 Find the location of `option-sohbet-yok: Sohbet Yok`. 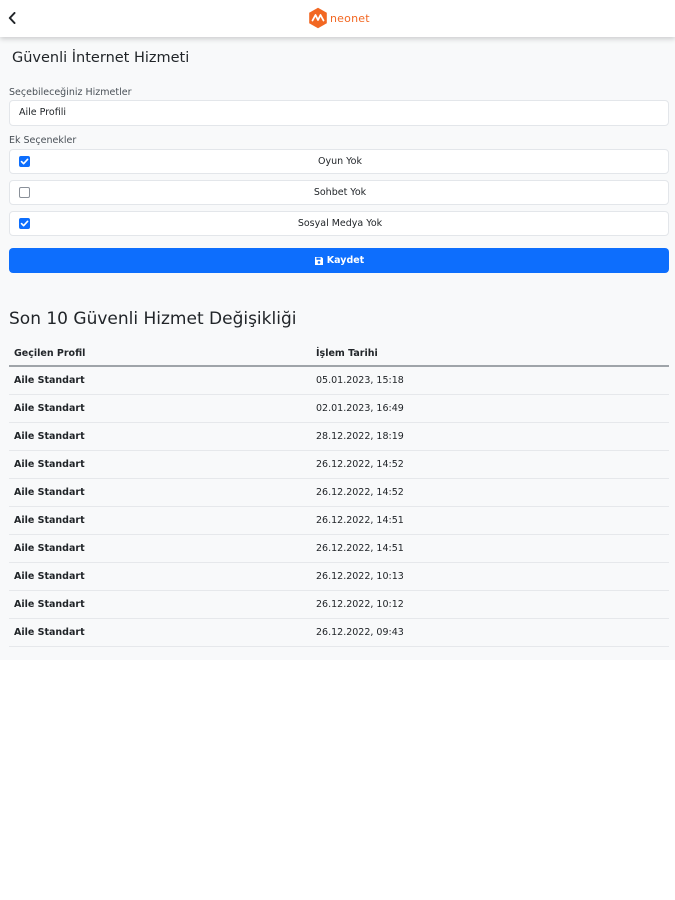

option-sohbet-yok: Sohbet Yok is located at coordinates (339, 192).